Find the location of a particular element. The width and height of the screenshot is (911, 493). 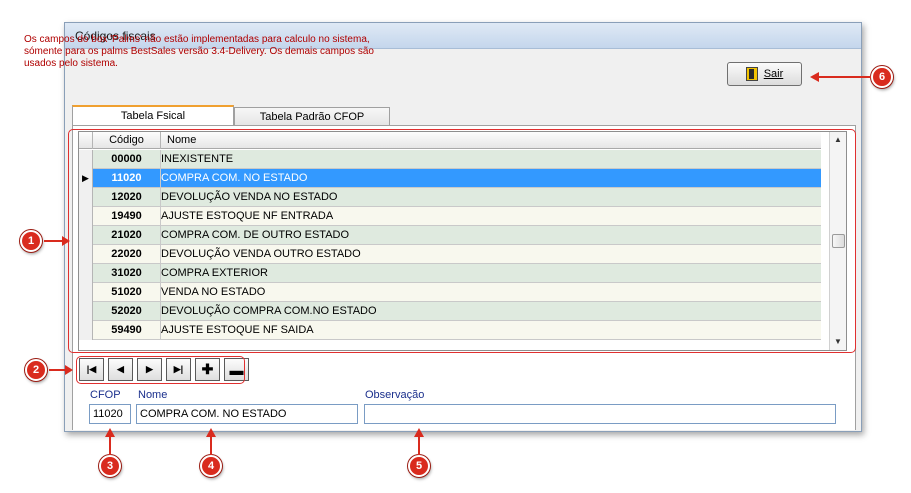

observacao-field is located at coordinates (600, 414).